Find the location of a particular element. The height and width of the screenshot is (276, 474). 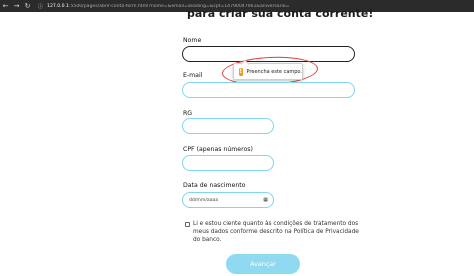

nome-label: Nome is located at coordinates (192, 40).